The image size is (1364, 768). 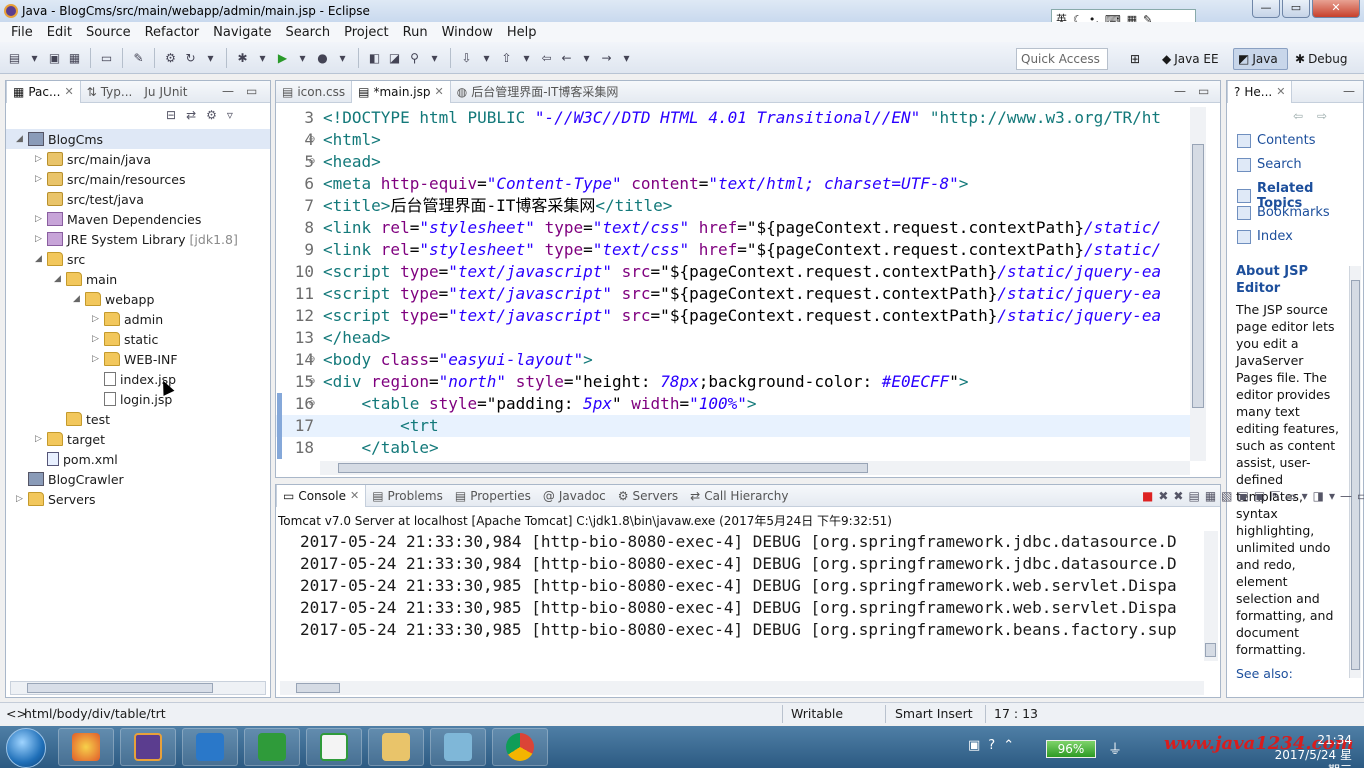 What do you see at coordinates (138, 439) in the screenshot?
I see `tree-item: ▷ target` at bounding box center [138, 439].